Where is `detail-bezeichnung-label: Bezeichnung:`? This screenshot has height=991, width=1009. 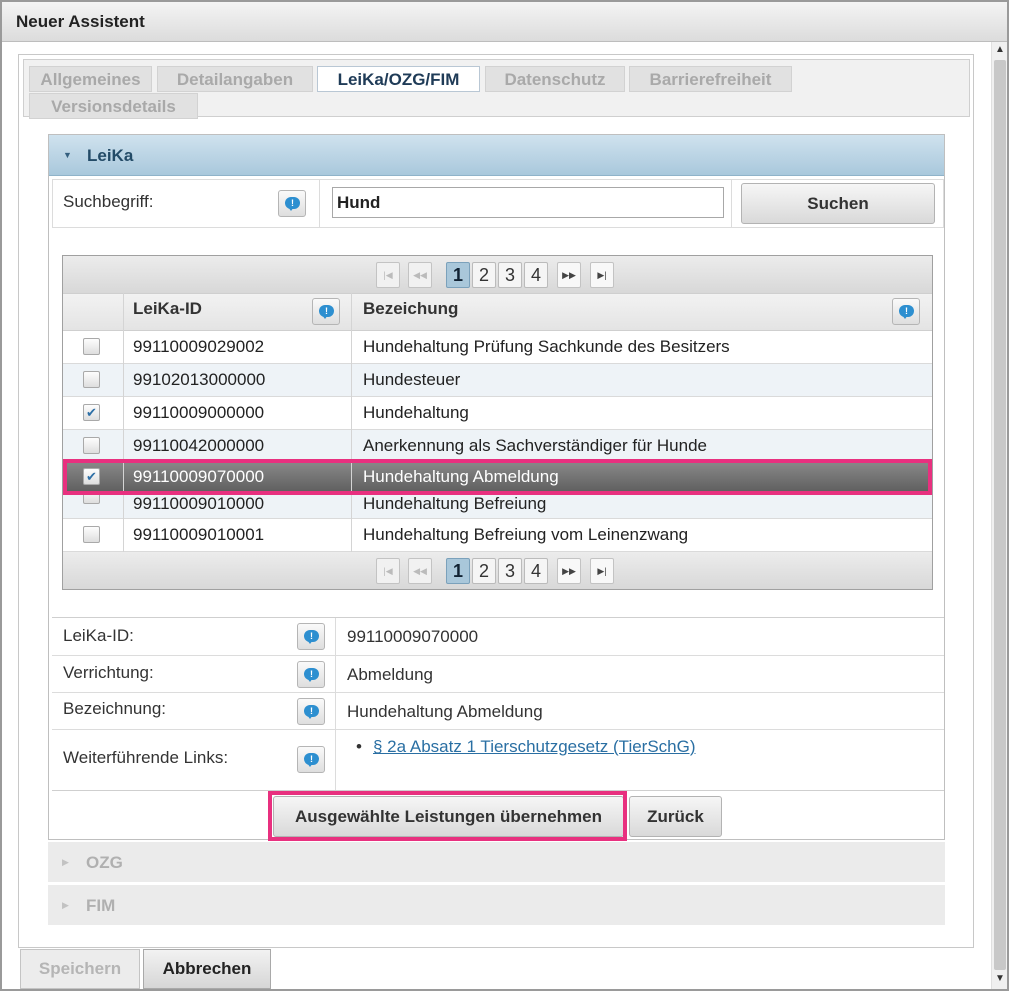
detail-bezeichnung-label: Bezeichnung: is located at coordinates (115, 708).